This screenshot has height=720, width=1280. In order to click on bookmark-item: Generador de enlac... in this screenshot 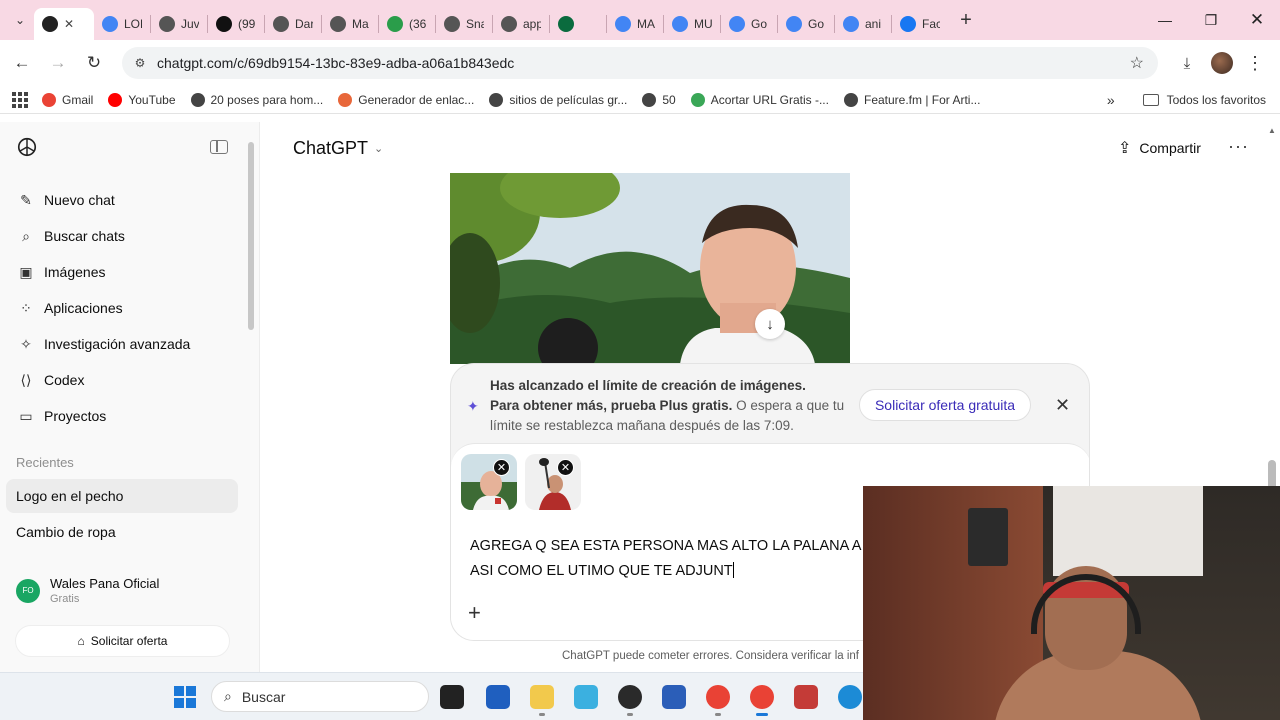, I will do `click(406, 99)`.